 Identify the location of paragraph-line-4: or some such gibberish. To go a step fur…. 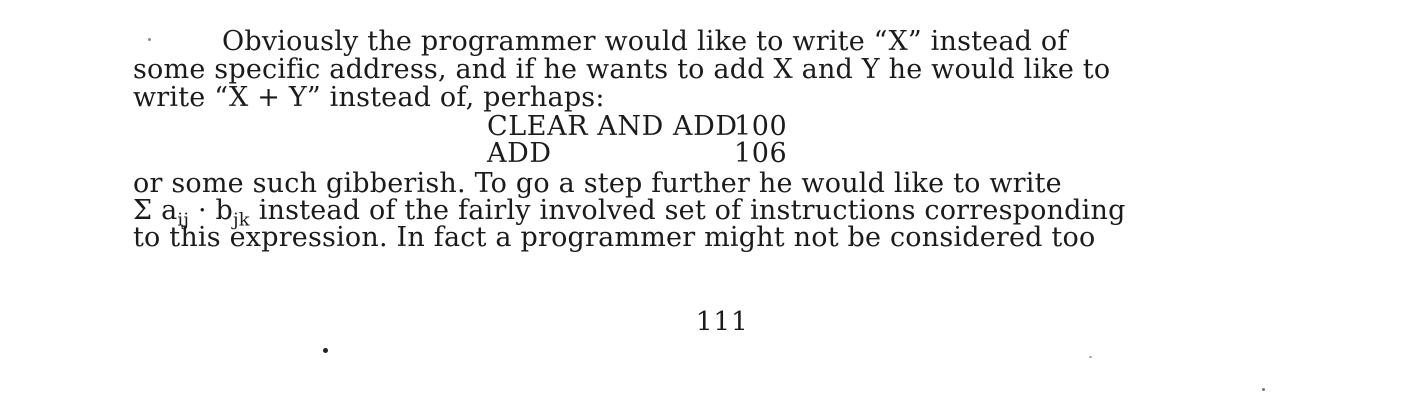
(597, 183).